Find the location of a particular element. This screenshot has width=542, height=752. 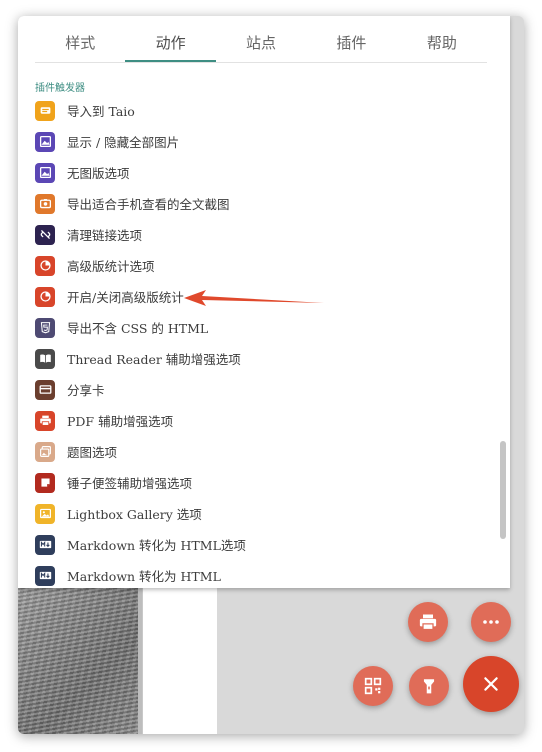

item-label: 开启/关闭高级版统计 is located at coordinates (125, 297).